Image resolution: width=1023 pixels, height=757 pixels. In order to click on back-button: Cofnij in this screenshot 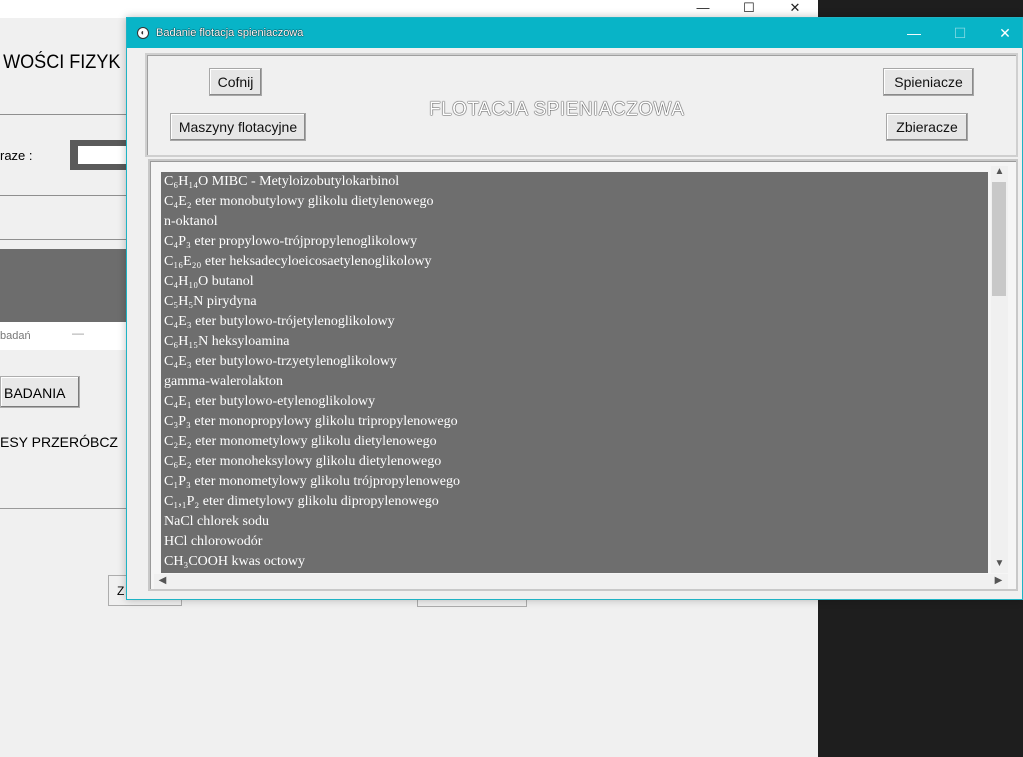, I will do `click(235, 82)`.